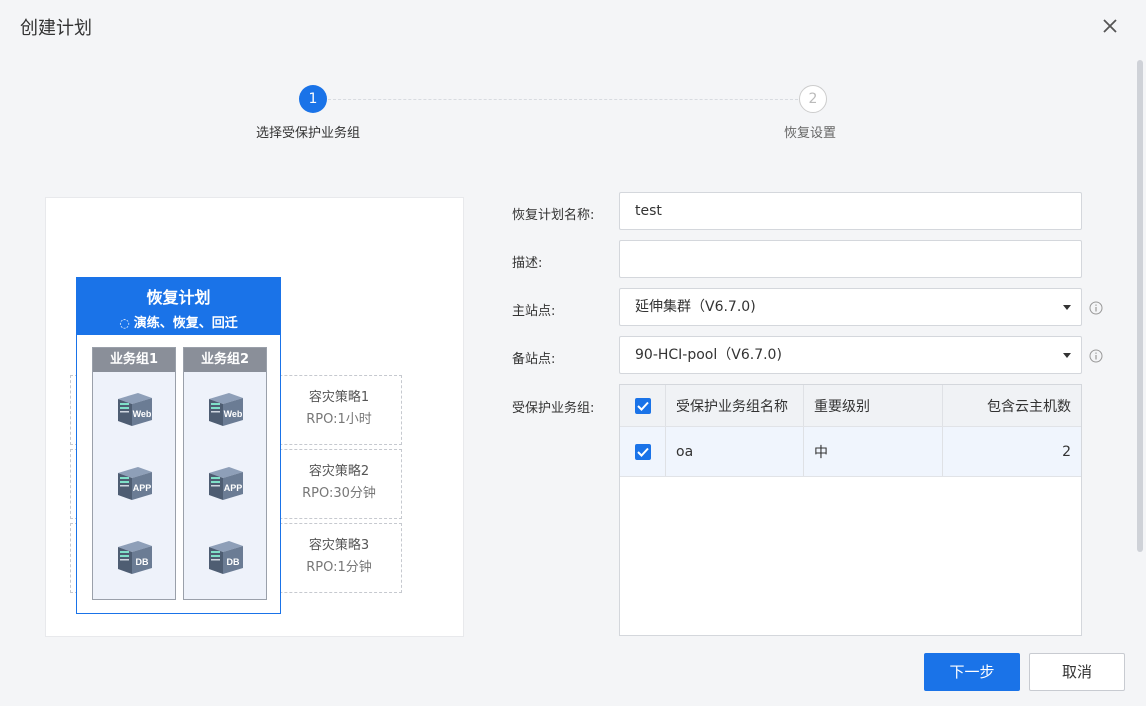 The image size is (1146, 706). I want to click on plan-subtitle-text: 演练、恢复、回迁, so click(185, 323).